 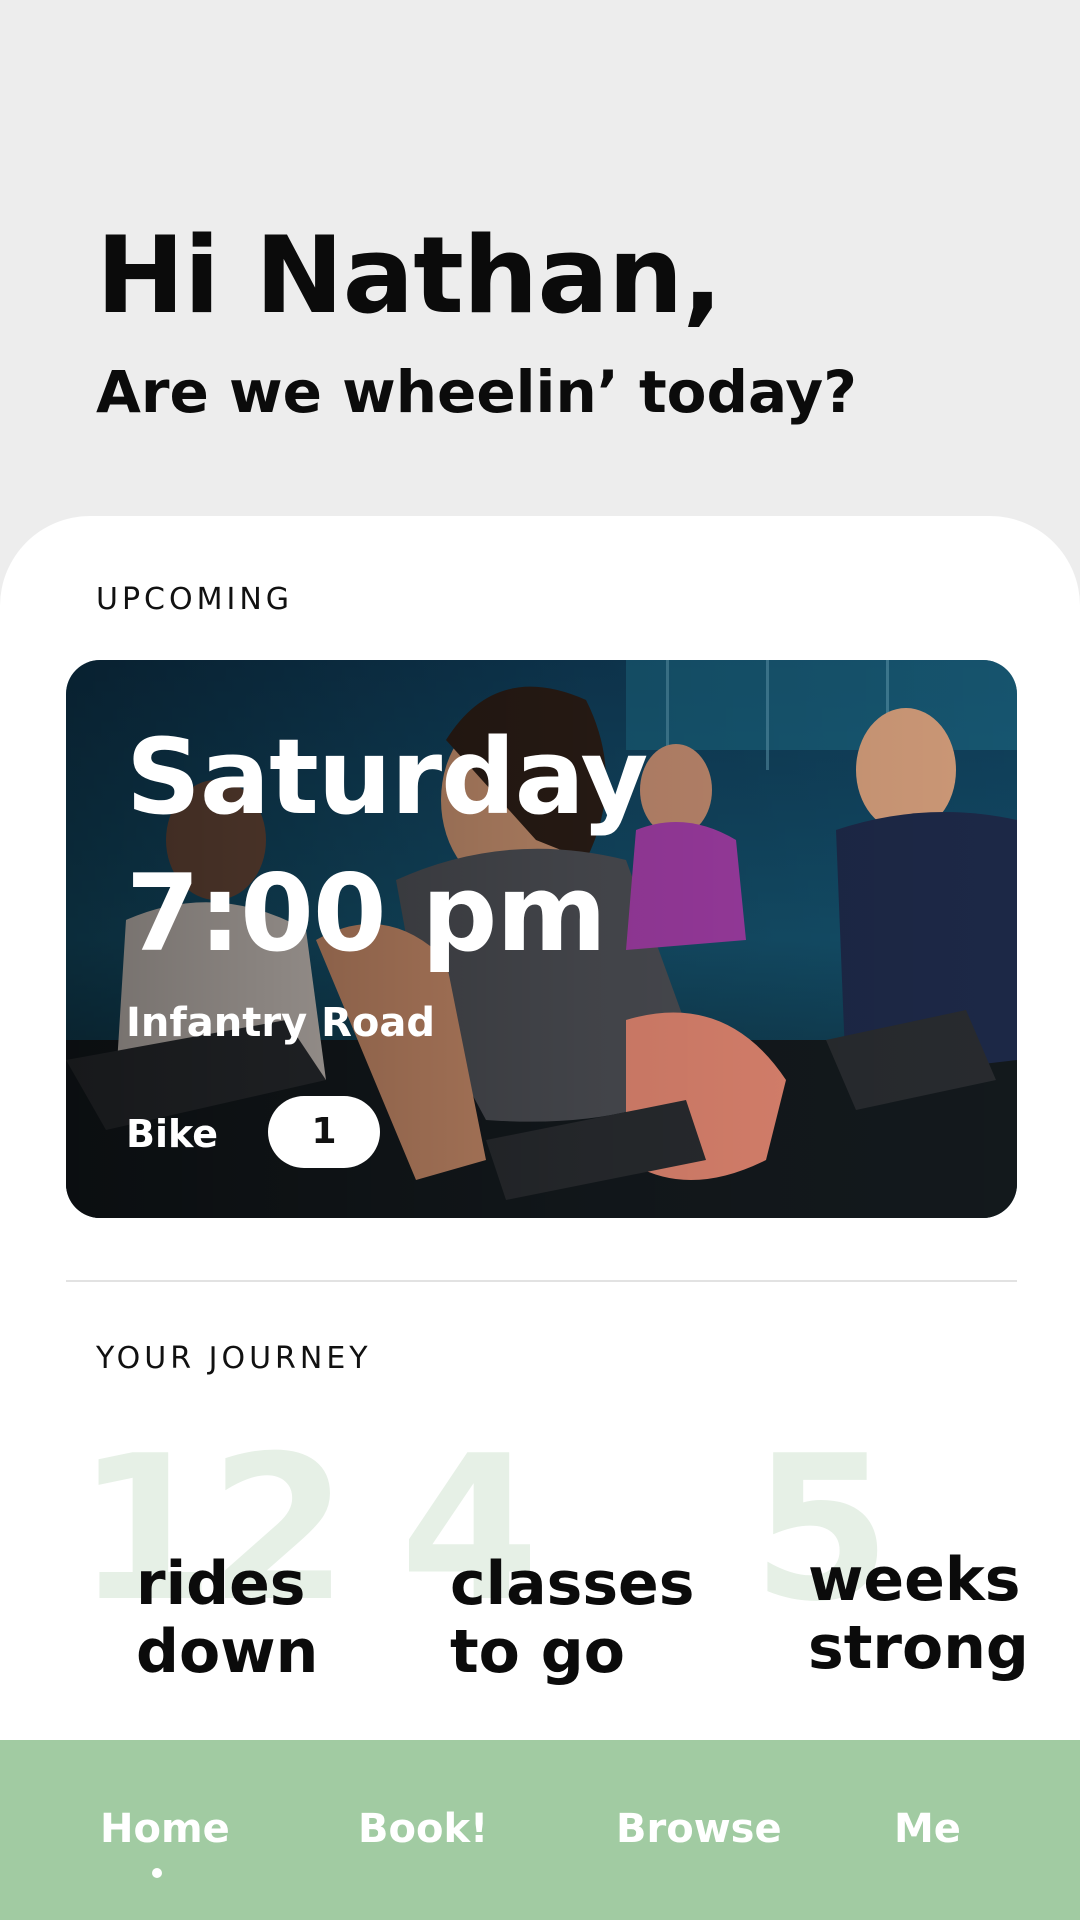 I want to click on stat-classes-label-line2: to go, so click(x=537, y=1652).